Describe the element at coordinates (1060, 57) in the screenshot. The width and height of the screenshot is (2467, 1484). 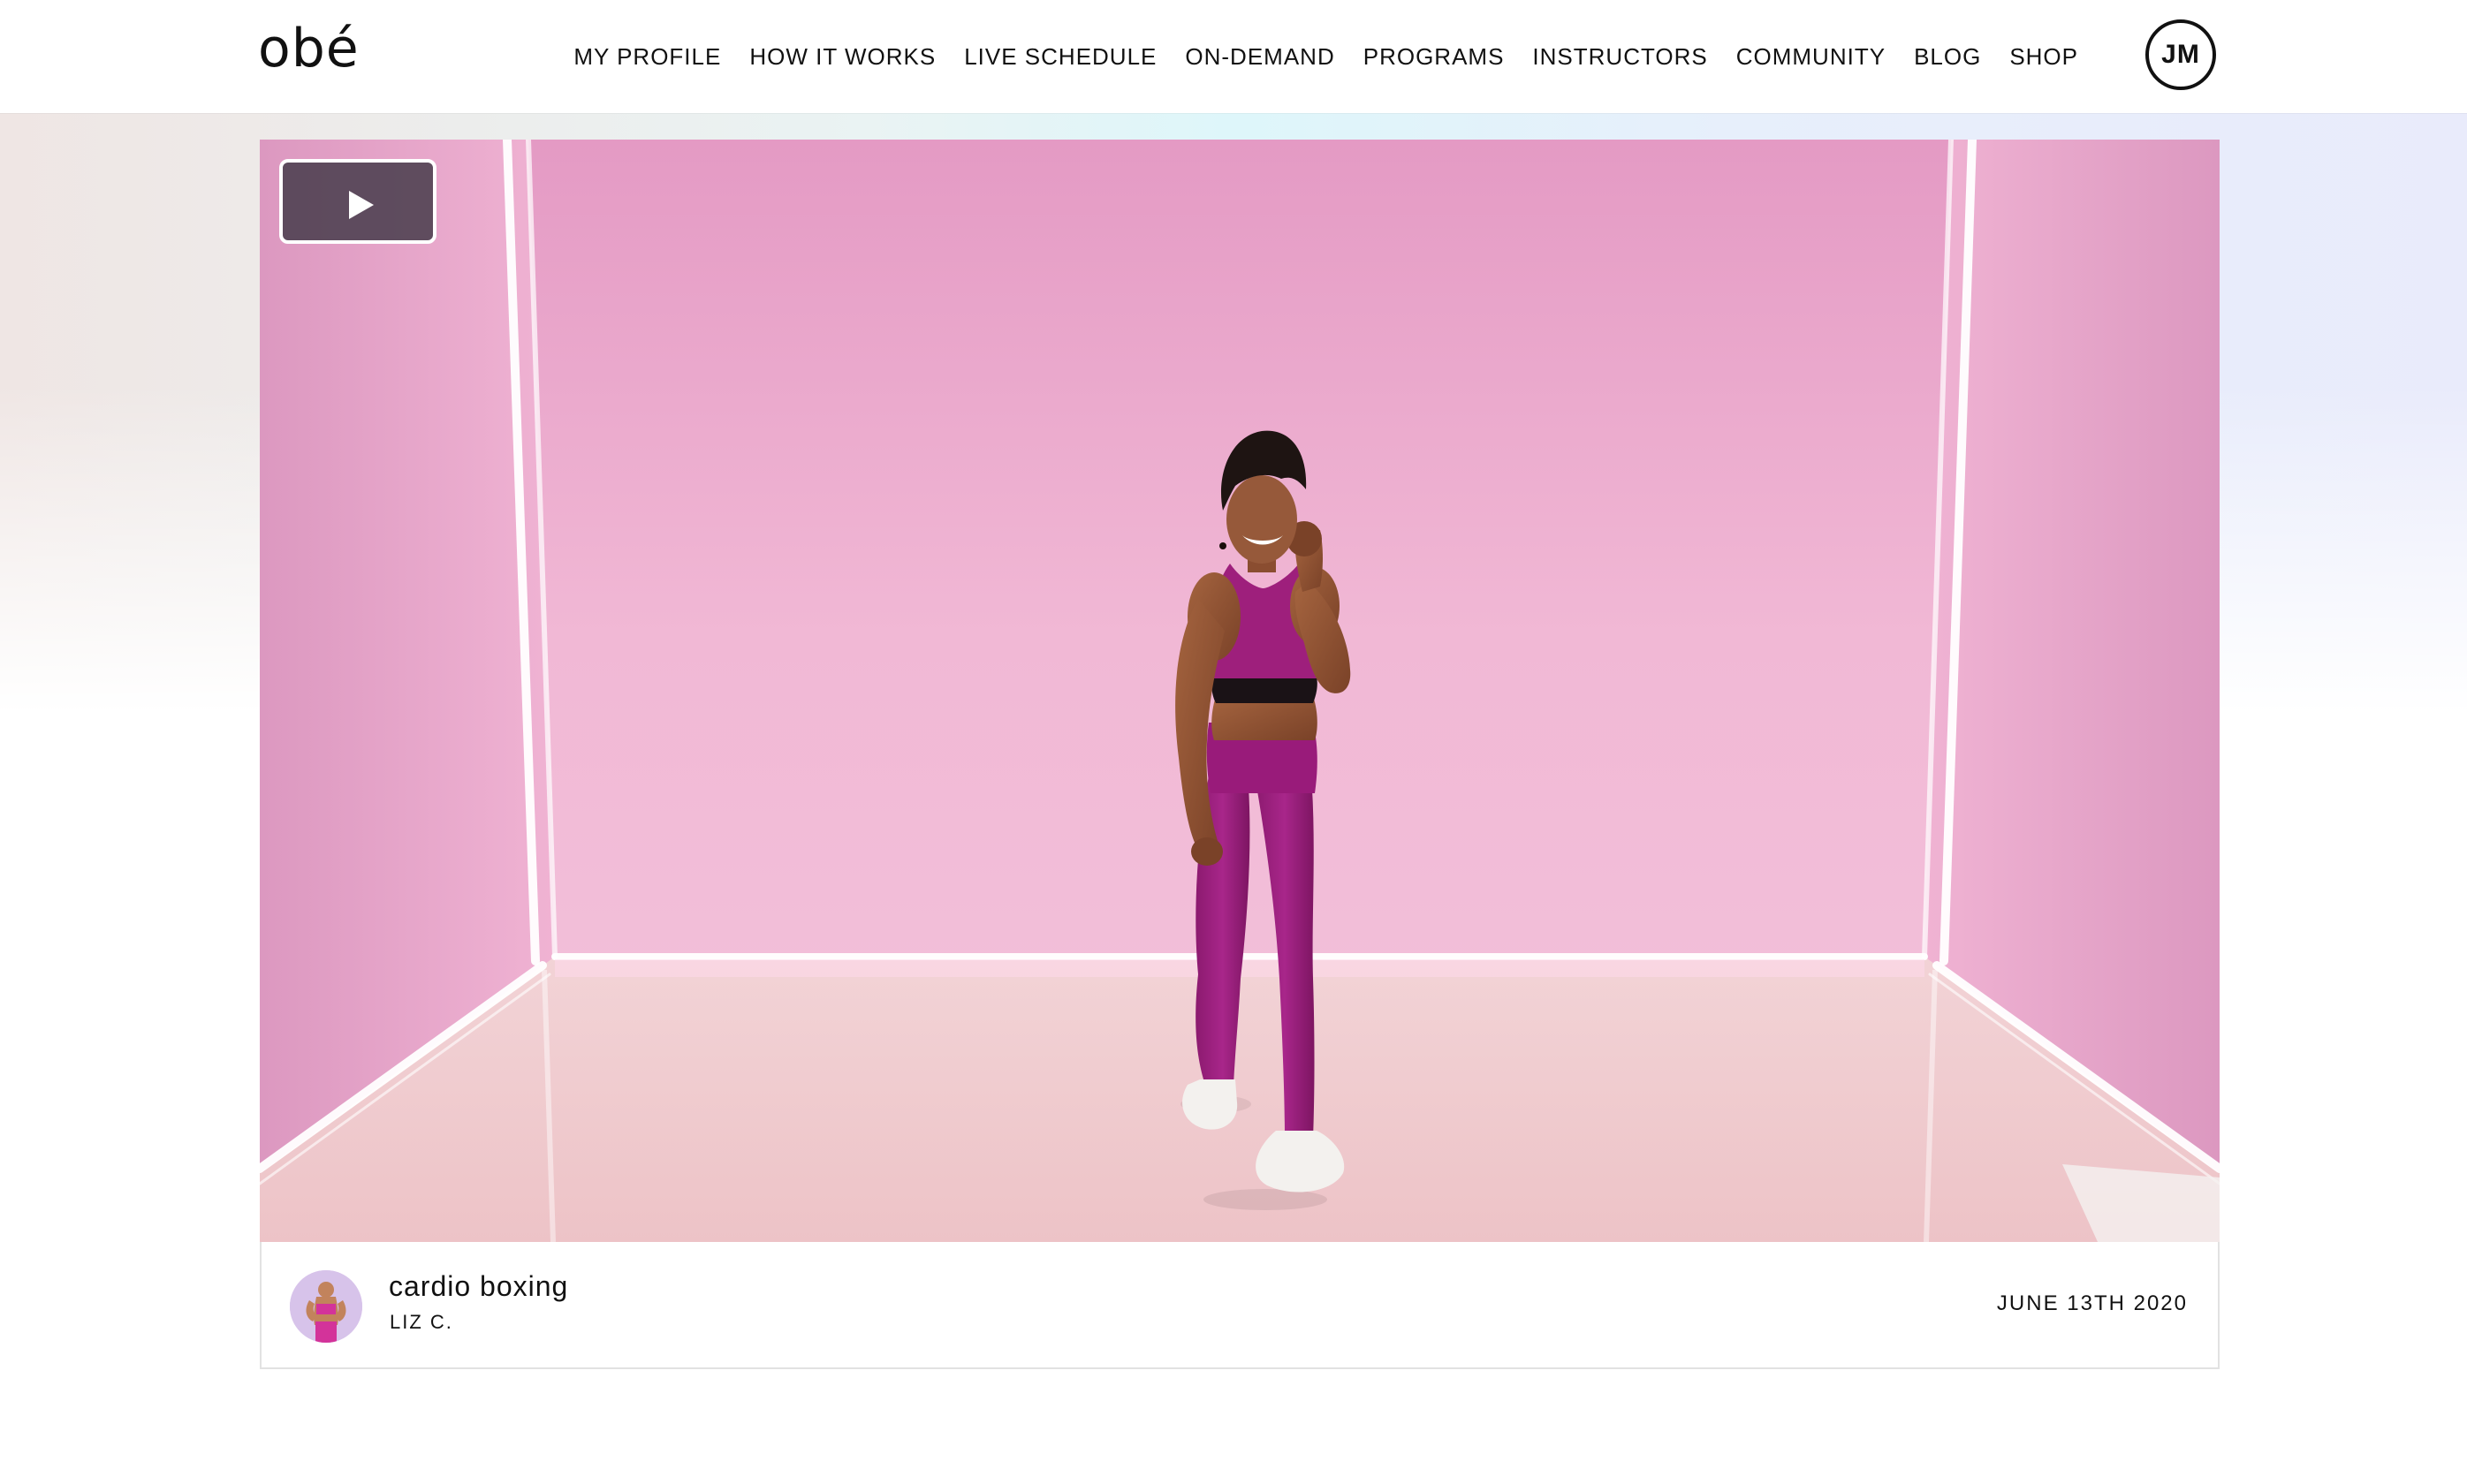
I see `nav-live-schedule: LIVE SCHEDULE` at that location.